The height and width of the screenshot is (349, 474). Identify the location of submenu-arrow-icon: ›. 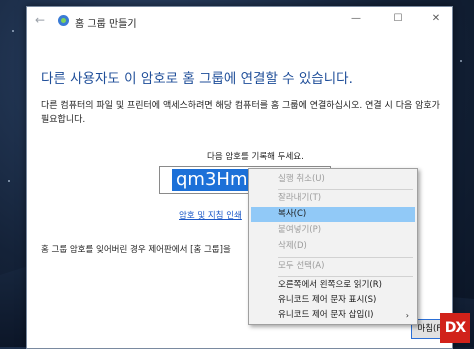
(407, 315).